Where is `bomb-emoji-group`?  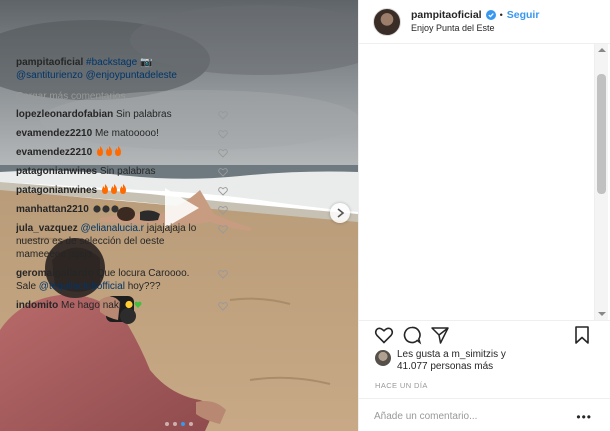
bomb-emoji-group is located at coordinates (105, 209).